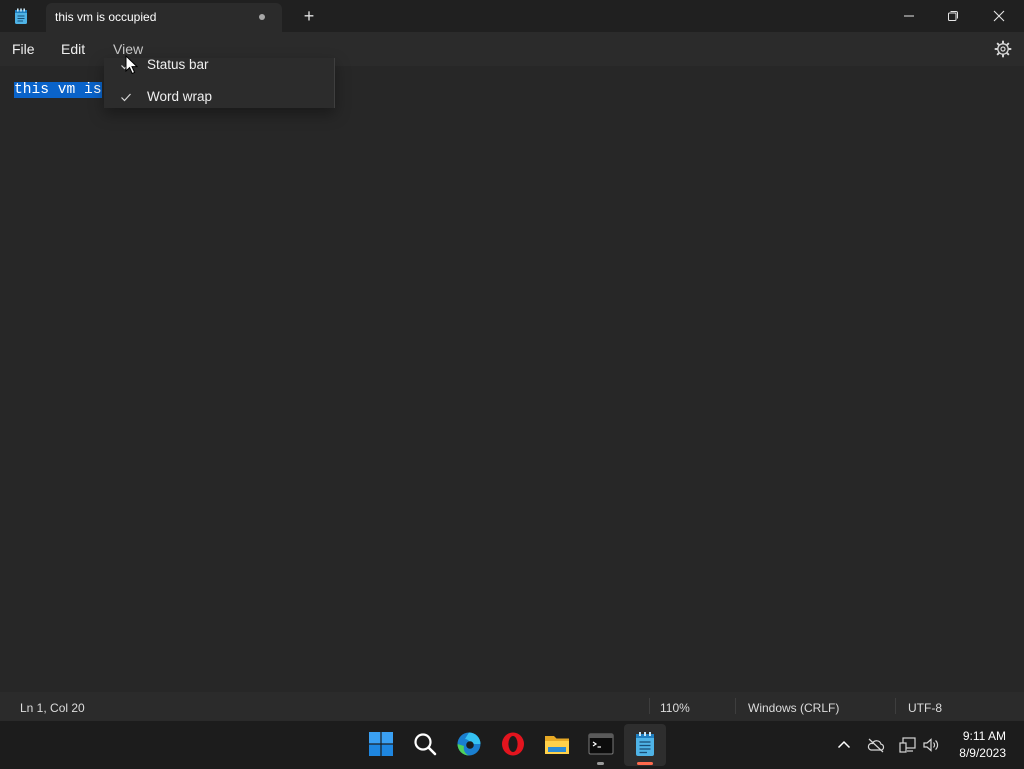 The width and height of the screenshot is (1024, 769). I want to click on document-tab: this vm is occupied, so click(164, 17).